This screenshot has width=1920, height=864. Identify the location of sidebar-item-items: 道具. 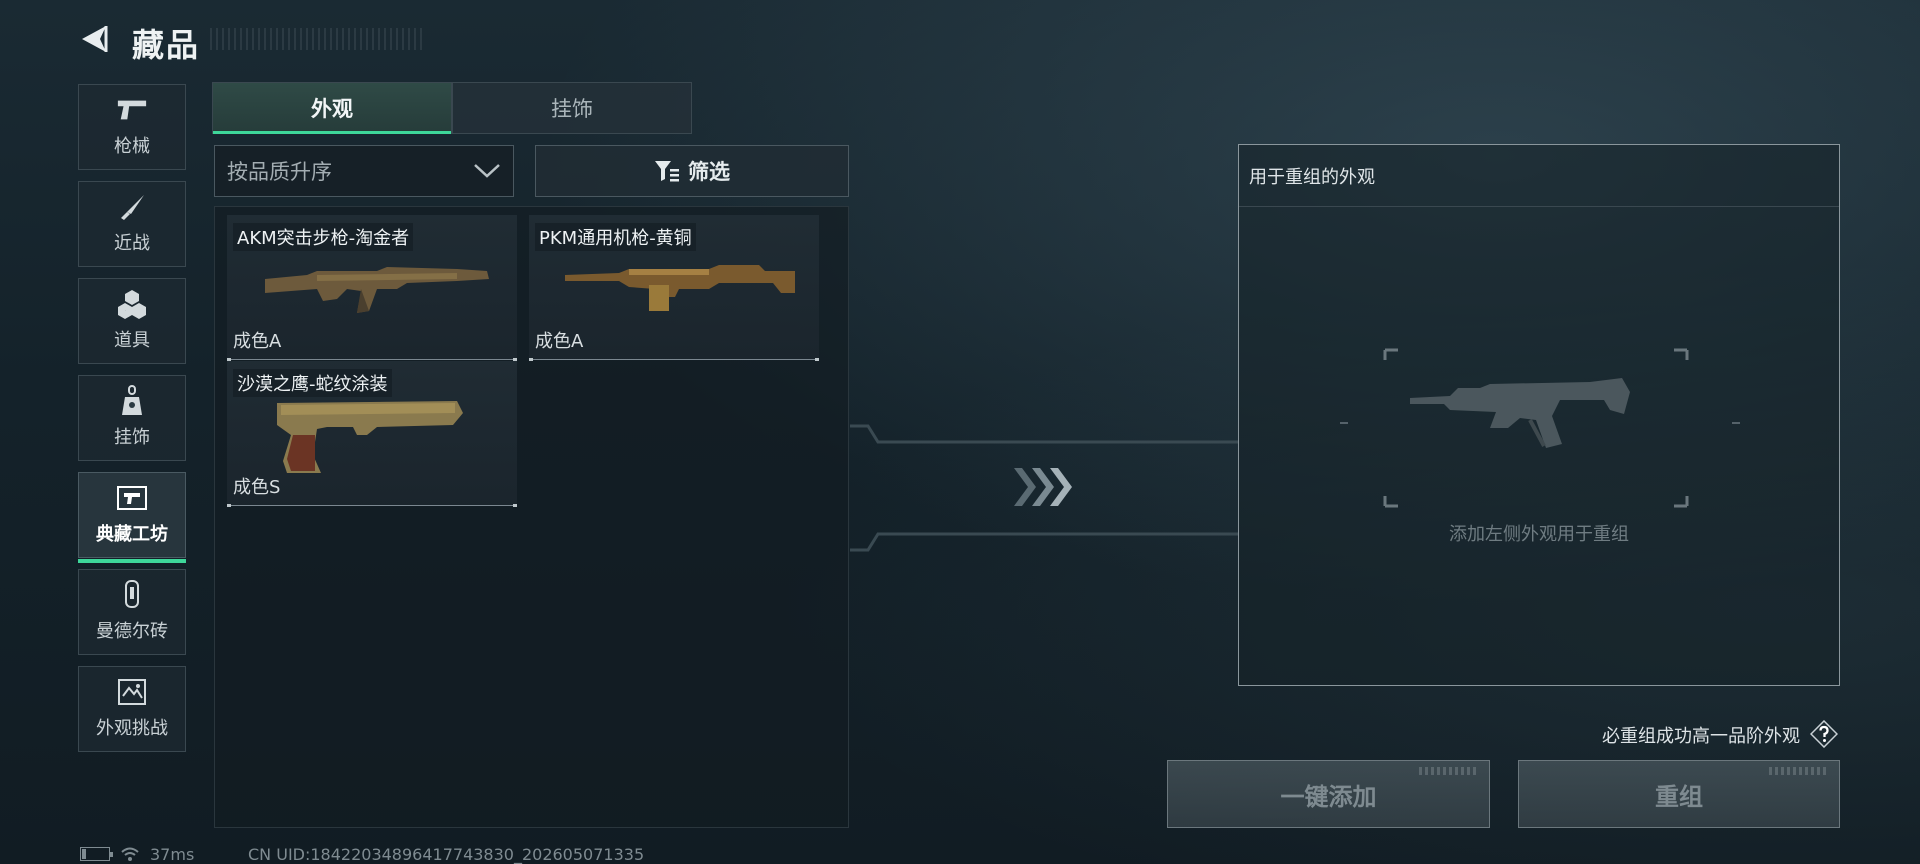
(132, 321).